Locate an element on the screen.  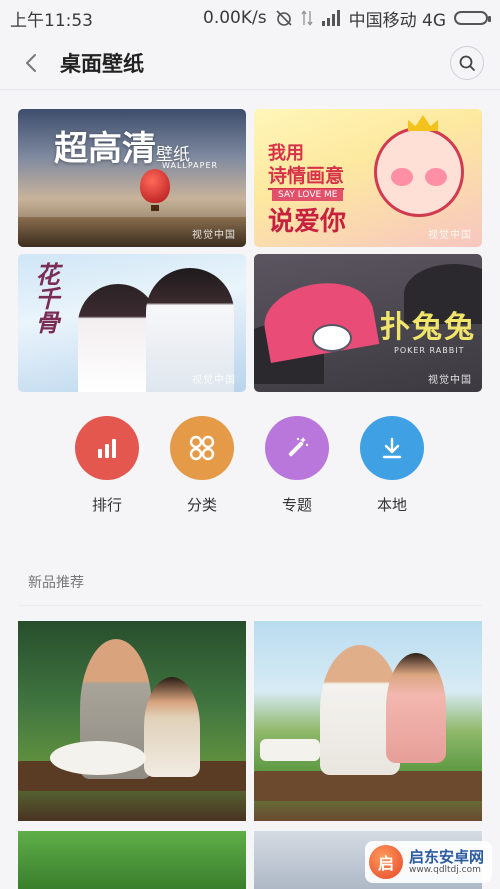
status-bar: 上午11:53 0.00K/s 中国移动 4G is located at coordinates (250, 18).